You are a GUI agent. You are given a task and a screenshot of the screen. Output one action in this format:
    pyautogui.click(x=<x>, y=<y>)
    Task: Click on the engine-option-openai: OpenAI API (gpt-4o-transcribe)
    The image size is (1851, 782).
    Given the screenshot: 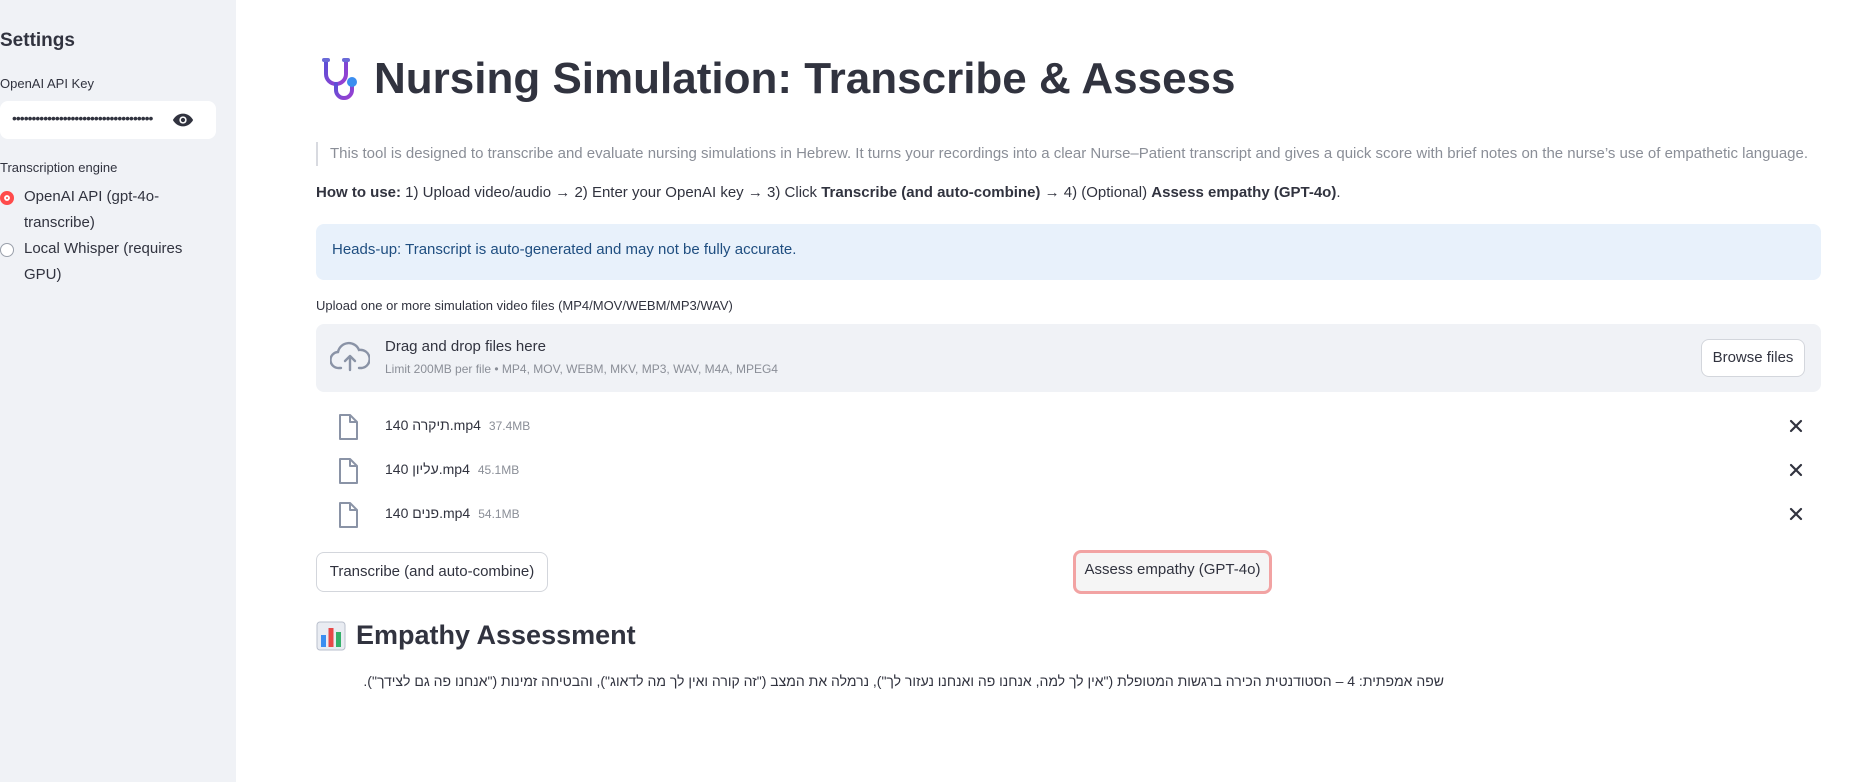 What is the action you would take?
    pyautogui.click(x=102, y=212)
    